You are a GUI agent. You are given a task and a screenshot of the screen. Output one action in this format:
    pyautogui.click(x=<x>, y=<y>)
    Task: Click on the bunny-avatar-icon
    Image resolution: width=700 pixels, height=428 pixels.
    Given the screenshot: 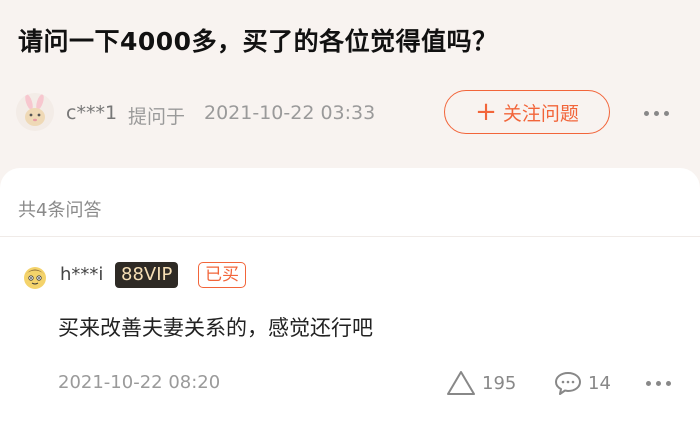 What is the action you would take?
    pyautogui.click(x=35, y=112)
    